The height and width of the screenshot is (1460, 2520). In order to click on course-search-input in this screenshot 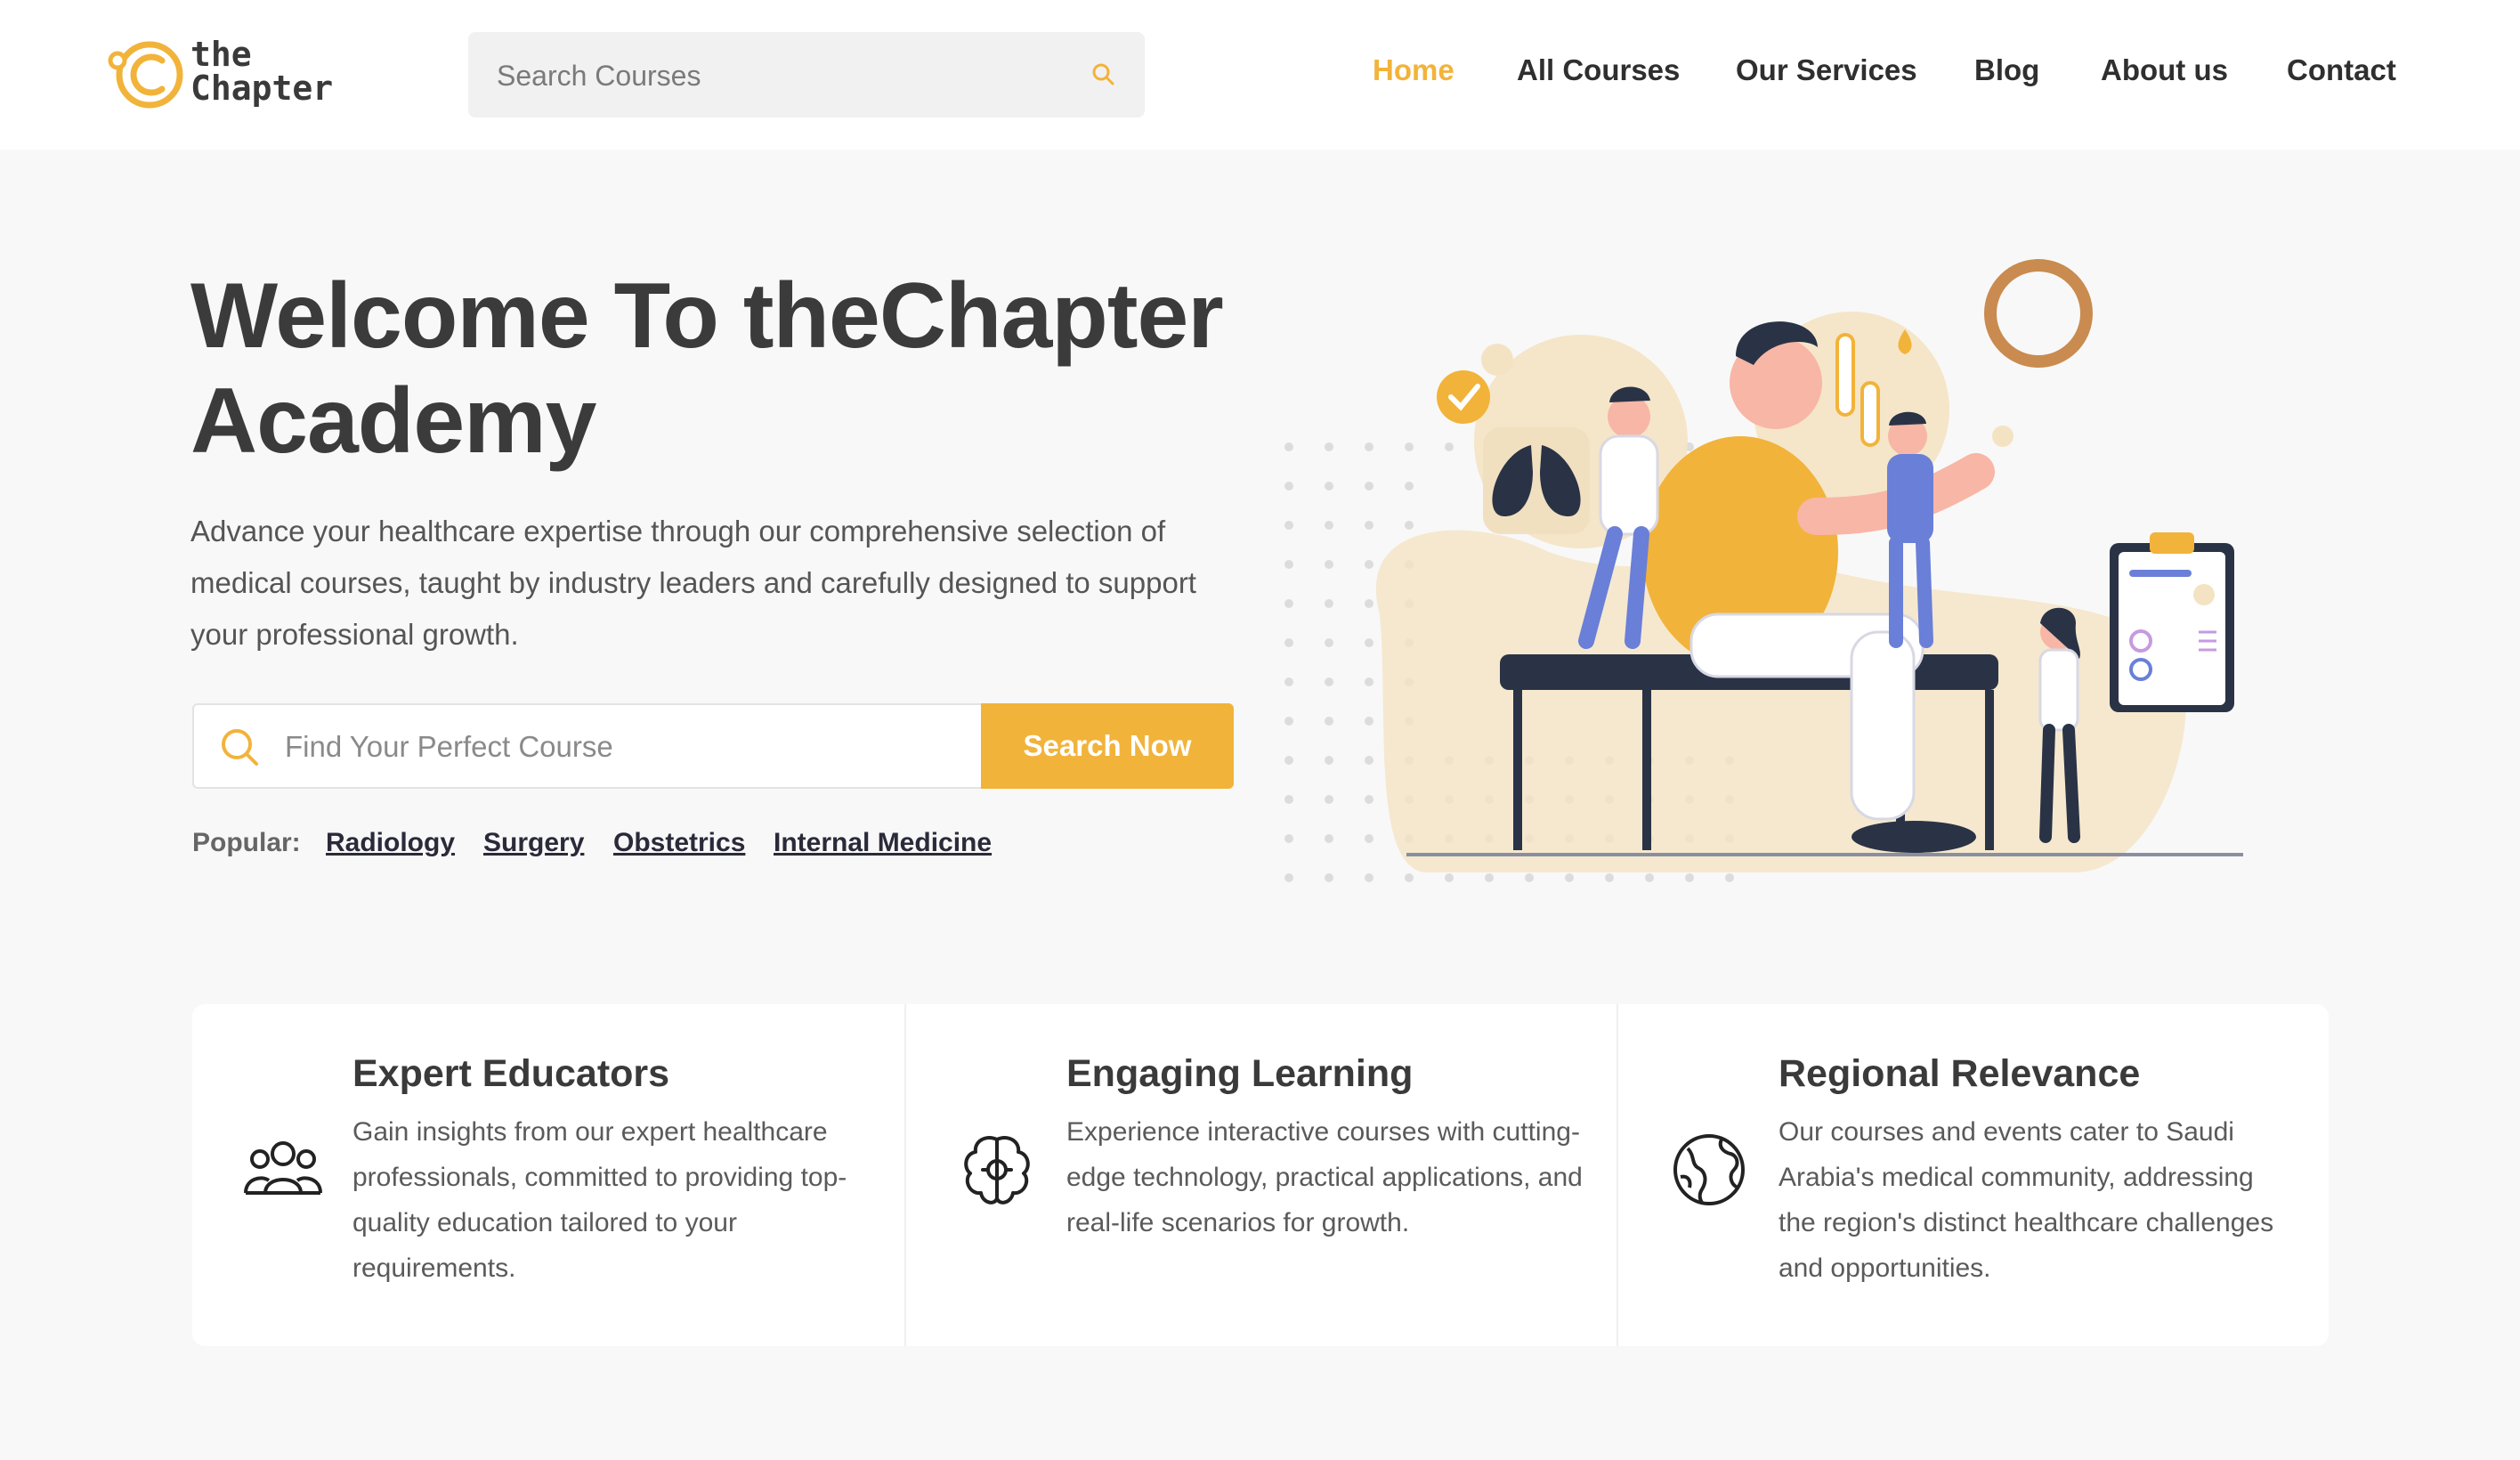, I will do `click(623, 747)`.